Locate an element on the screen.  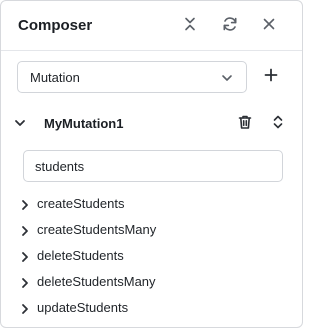
field-label: deleteStudents is located at coordinates (80, 255).